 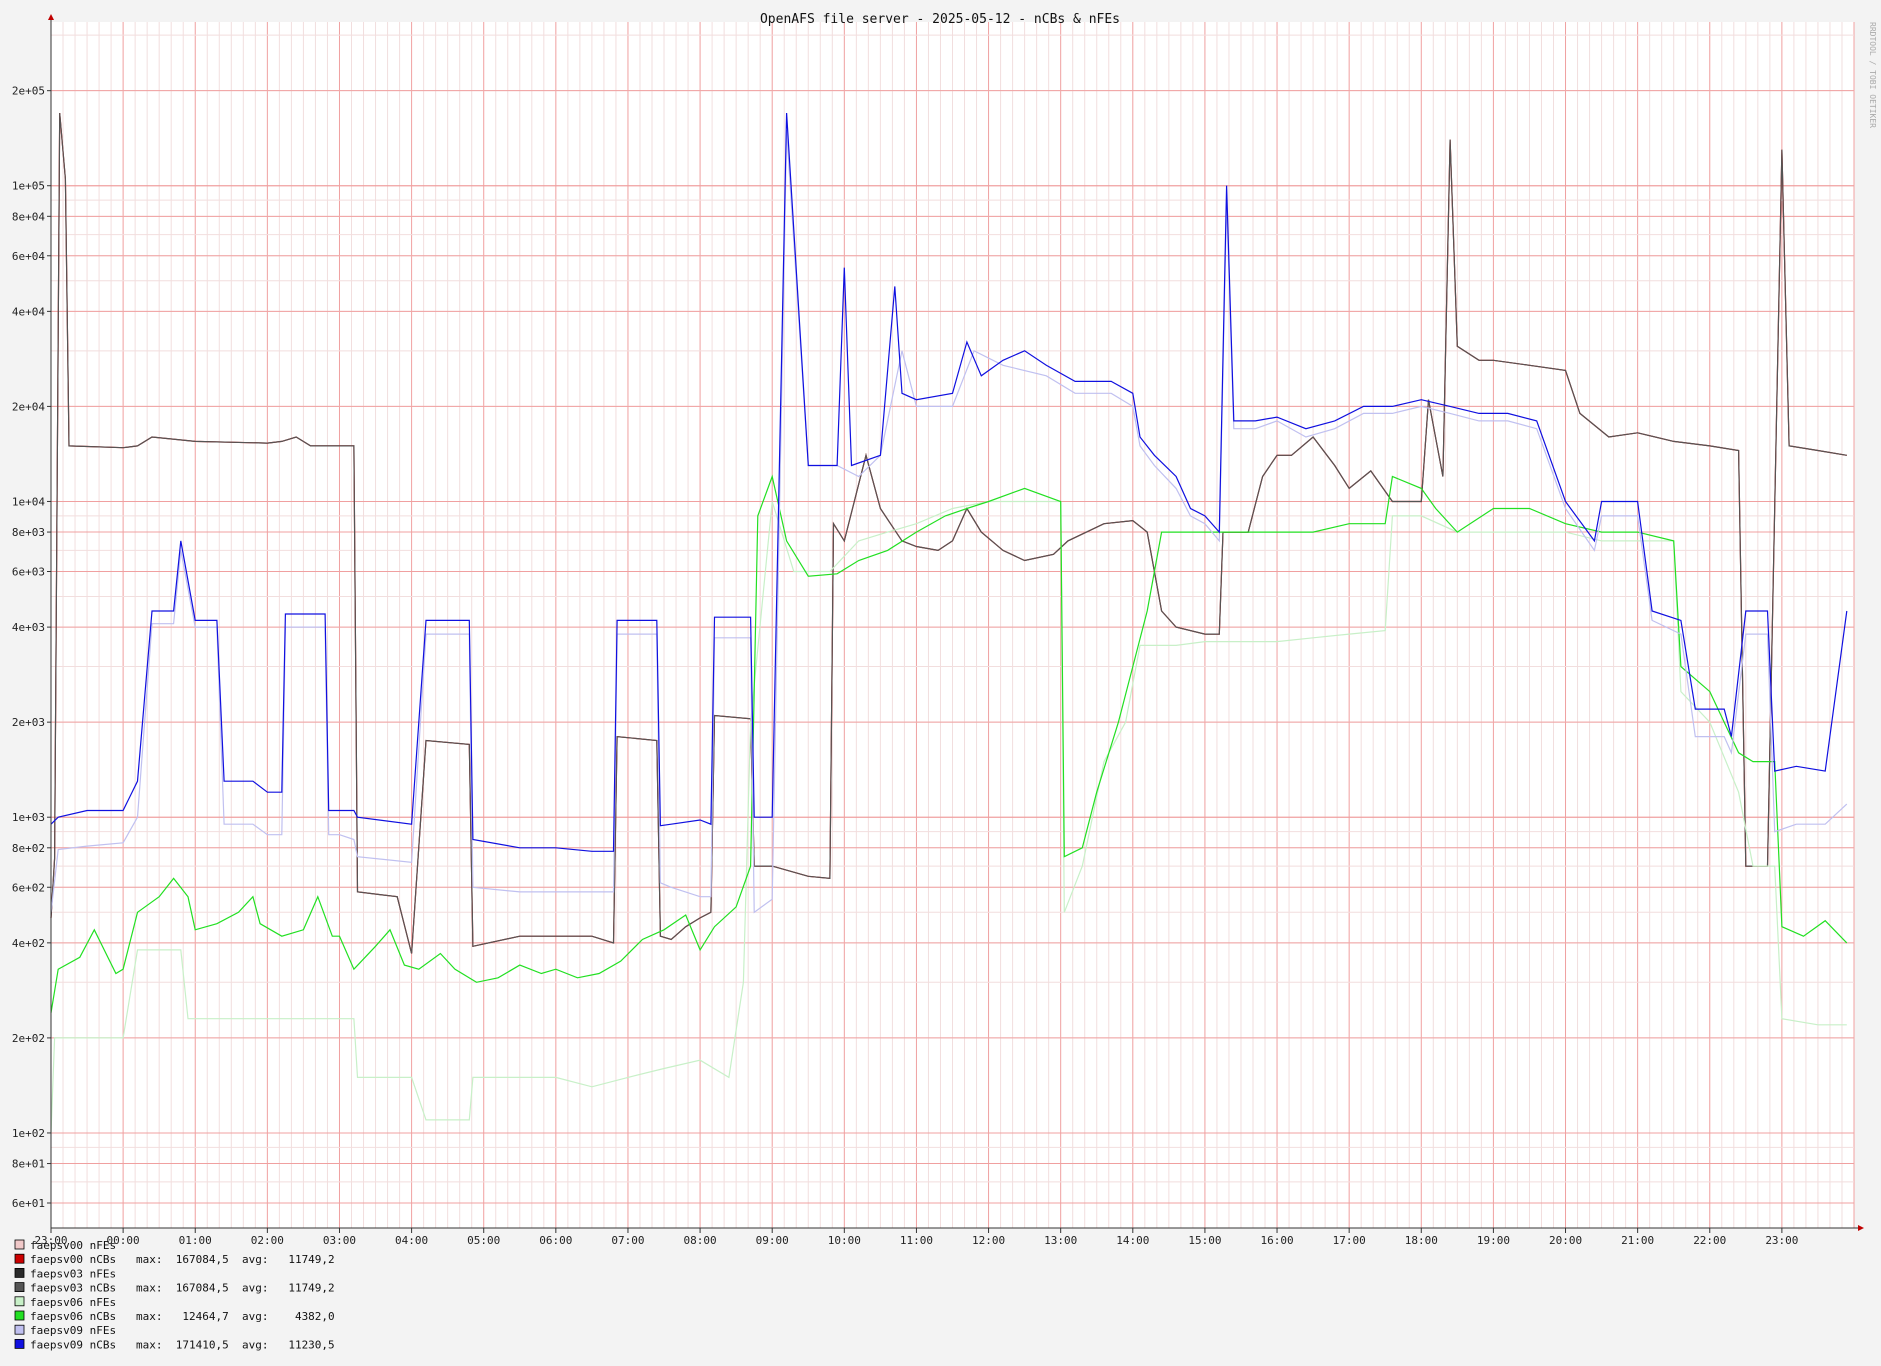 What do you see at coordinates (1349, 1240) in the screenshot?
I see `x-tick-label: 17:00` at bounding box center [1349, 1240].